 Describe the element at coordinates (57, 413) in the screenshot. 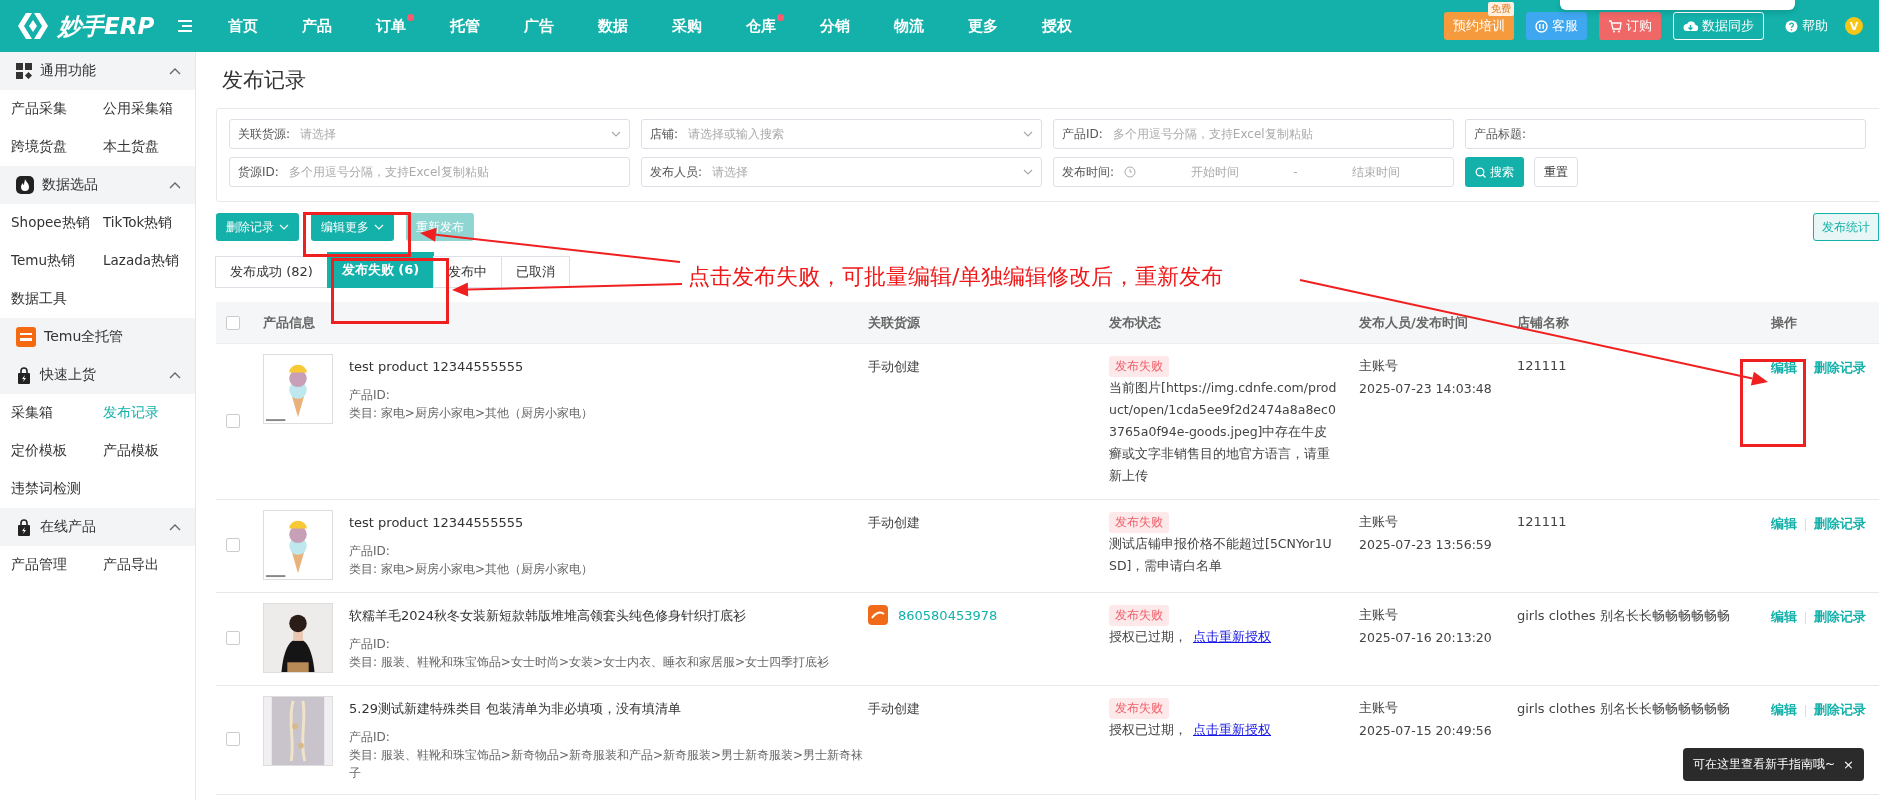

I see `sidebar-item: 采集箱` at that location.